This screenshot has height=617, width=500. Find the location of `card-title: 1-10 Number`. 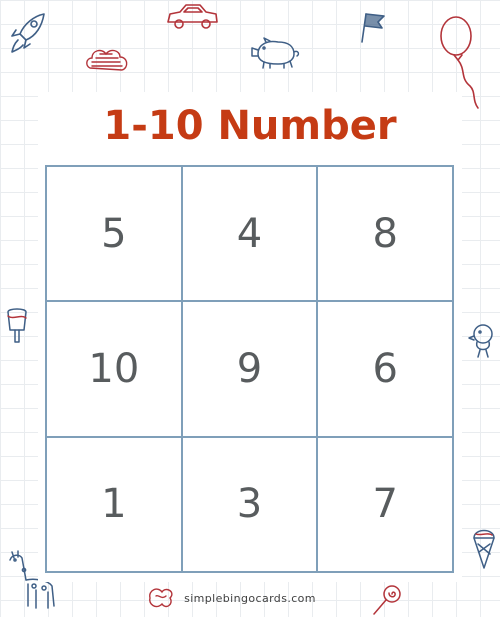

card-title: 1-10 Number is located at coordinates (250, 126).